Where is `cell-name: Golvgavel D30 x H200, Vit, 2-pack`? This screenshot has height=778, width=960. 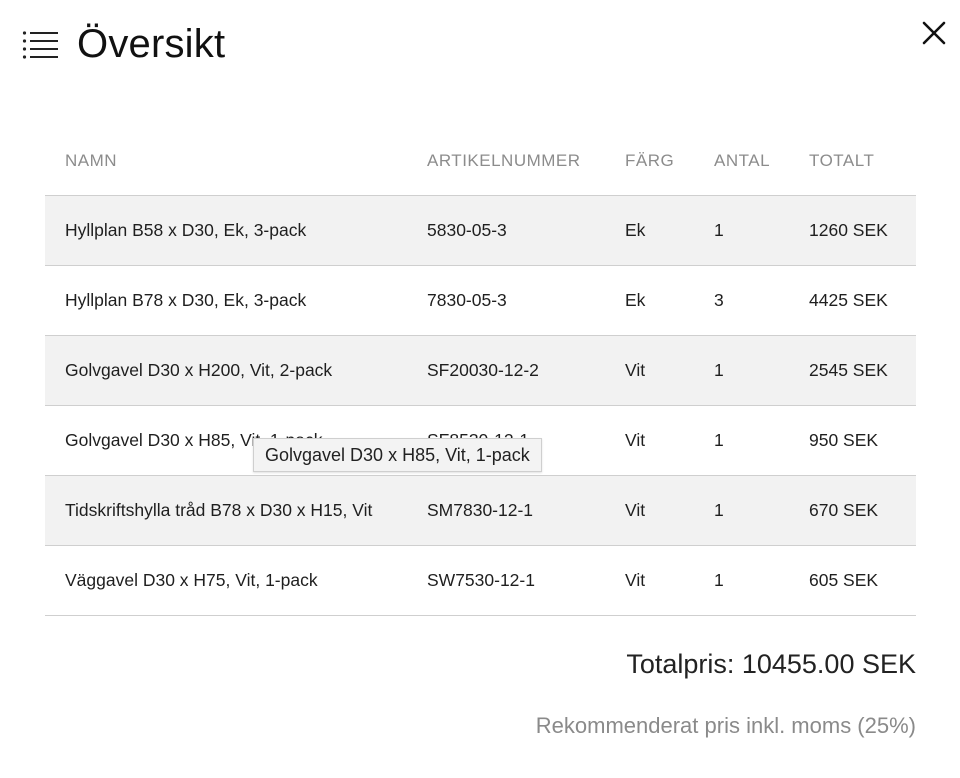
cell-name: Golvgavel D30 x H200, Vit, 2-pack is located at coordinates (226, 370).